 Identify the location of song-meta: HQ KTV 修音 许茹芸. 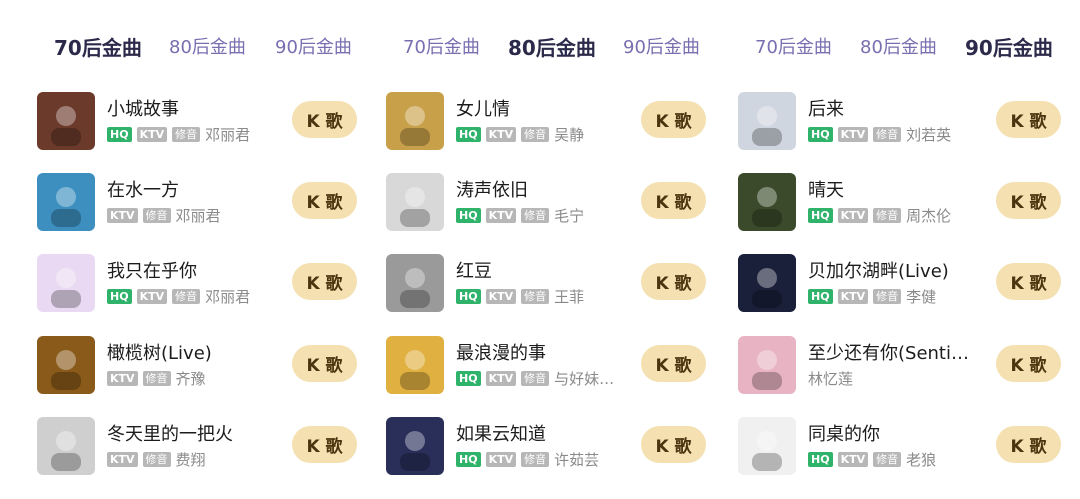
(548, 459).